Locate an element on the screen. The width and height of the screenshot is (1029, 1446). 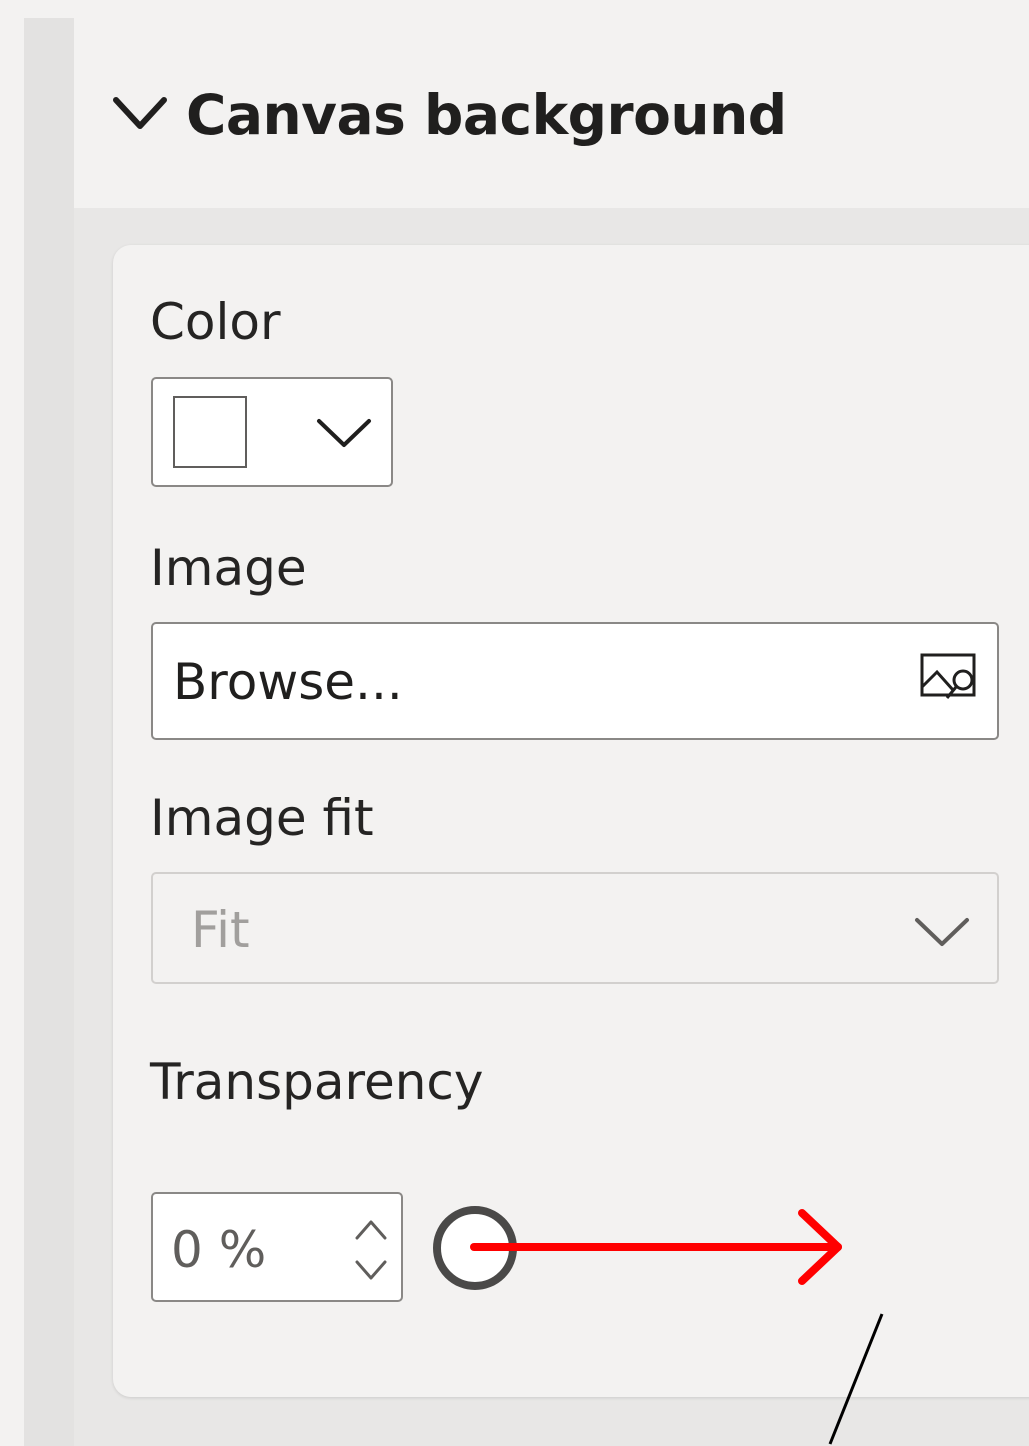
section-title: Canvas background is located at coordinates (486, 115).